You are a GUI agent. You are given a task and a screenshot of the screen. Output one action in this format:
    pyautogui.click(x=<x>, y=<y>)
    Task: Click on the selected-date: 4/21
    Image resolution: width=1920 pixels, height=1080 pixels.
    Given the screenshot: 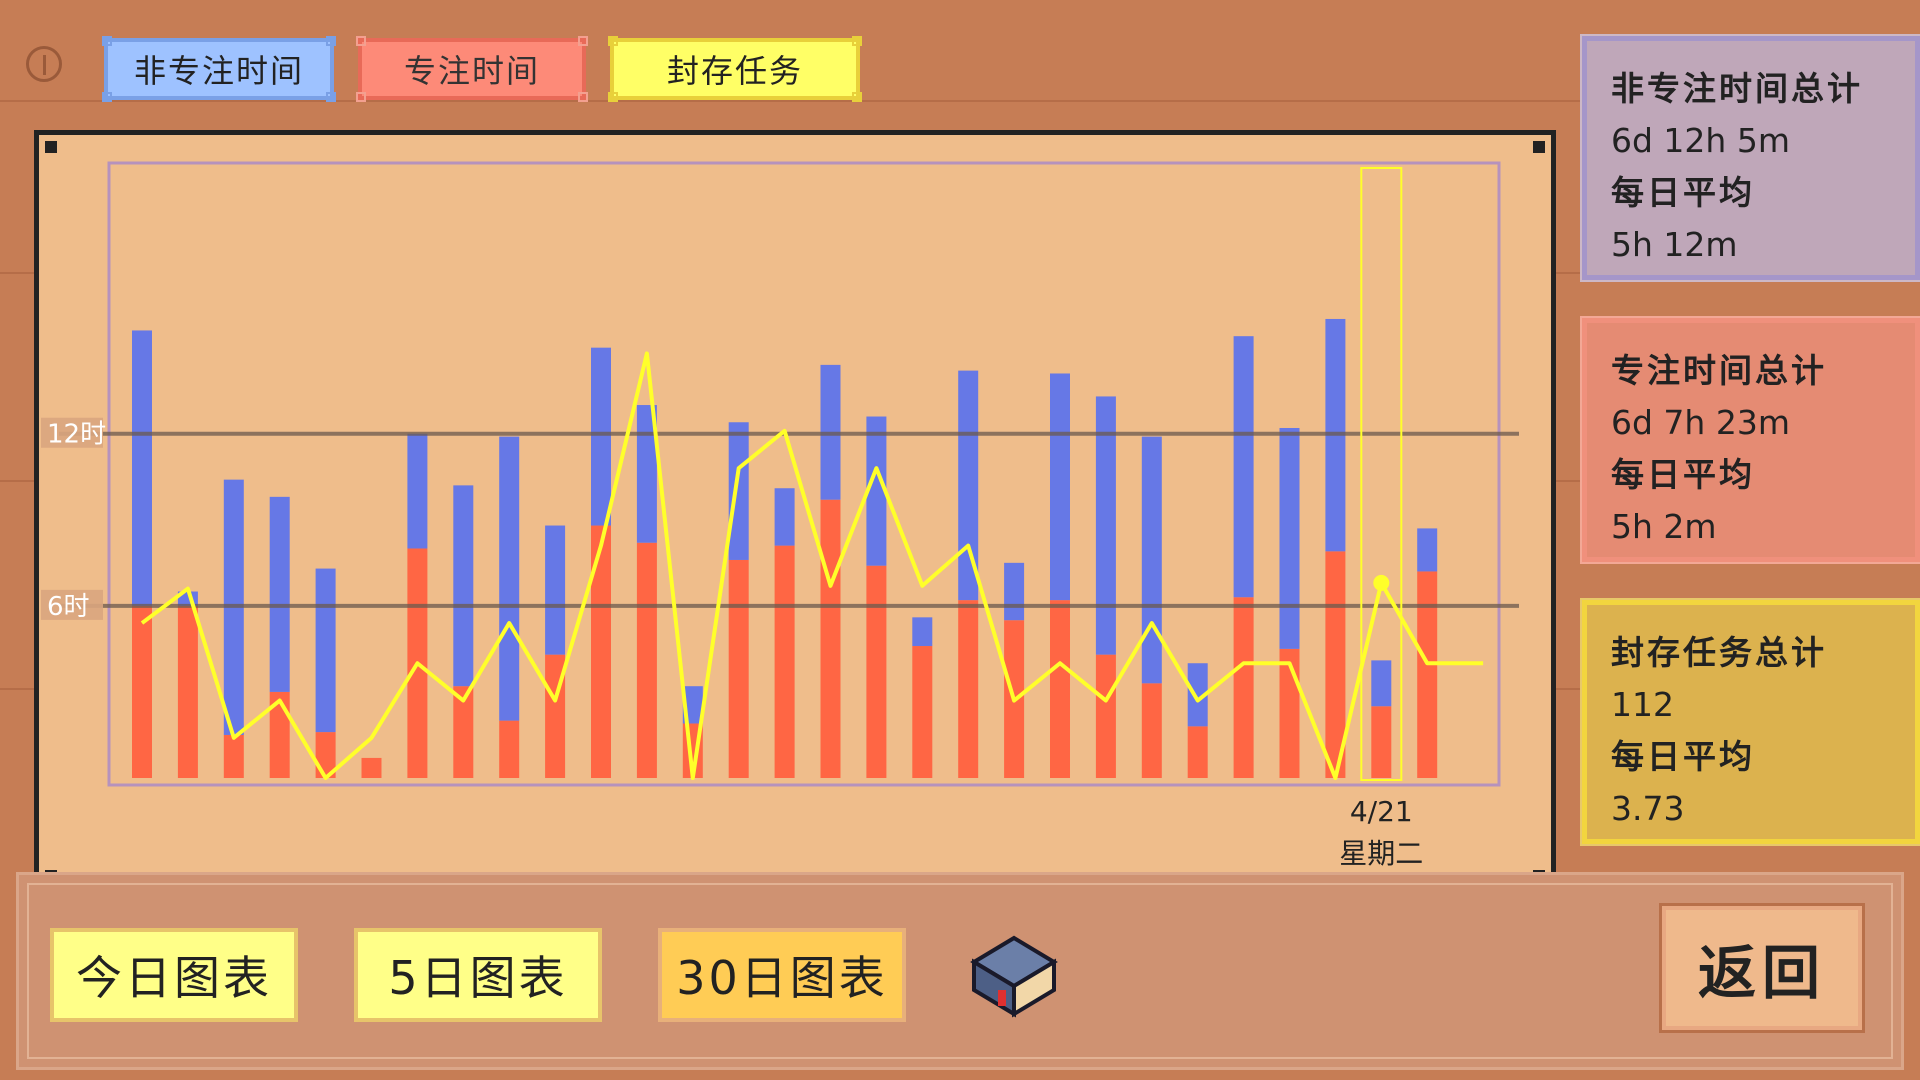 What is the action you would take?
    pyautogui.click(x=1381, y=811)
    